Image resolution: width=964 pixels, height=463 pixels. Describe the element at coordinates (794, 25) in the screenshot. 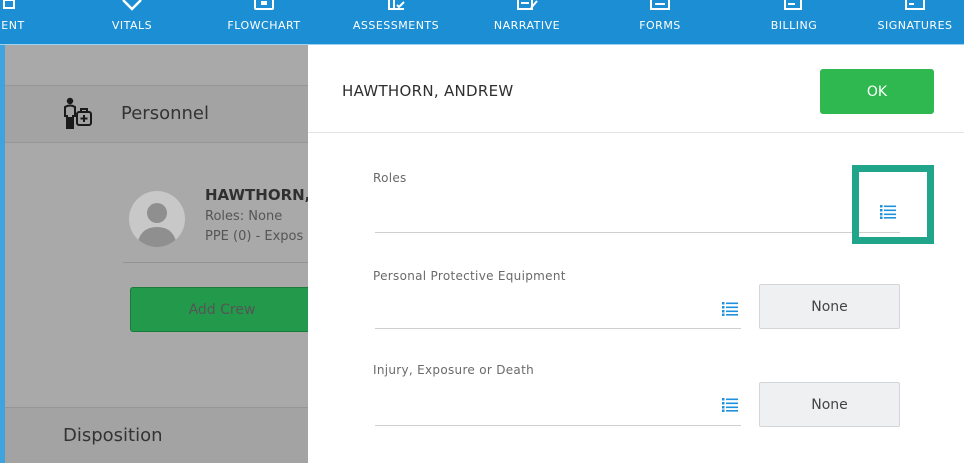

I see `tab-label: BILLING` at that location.